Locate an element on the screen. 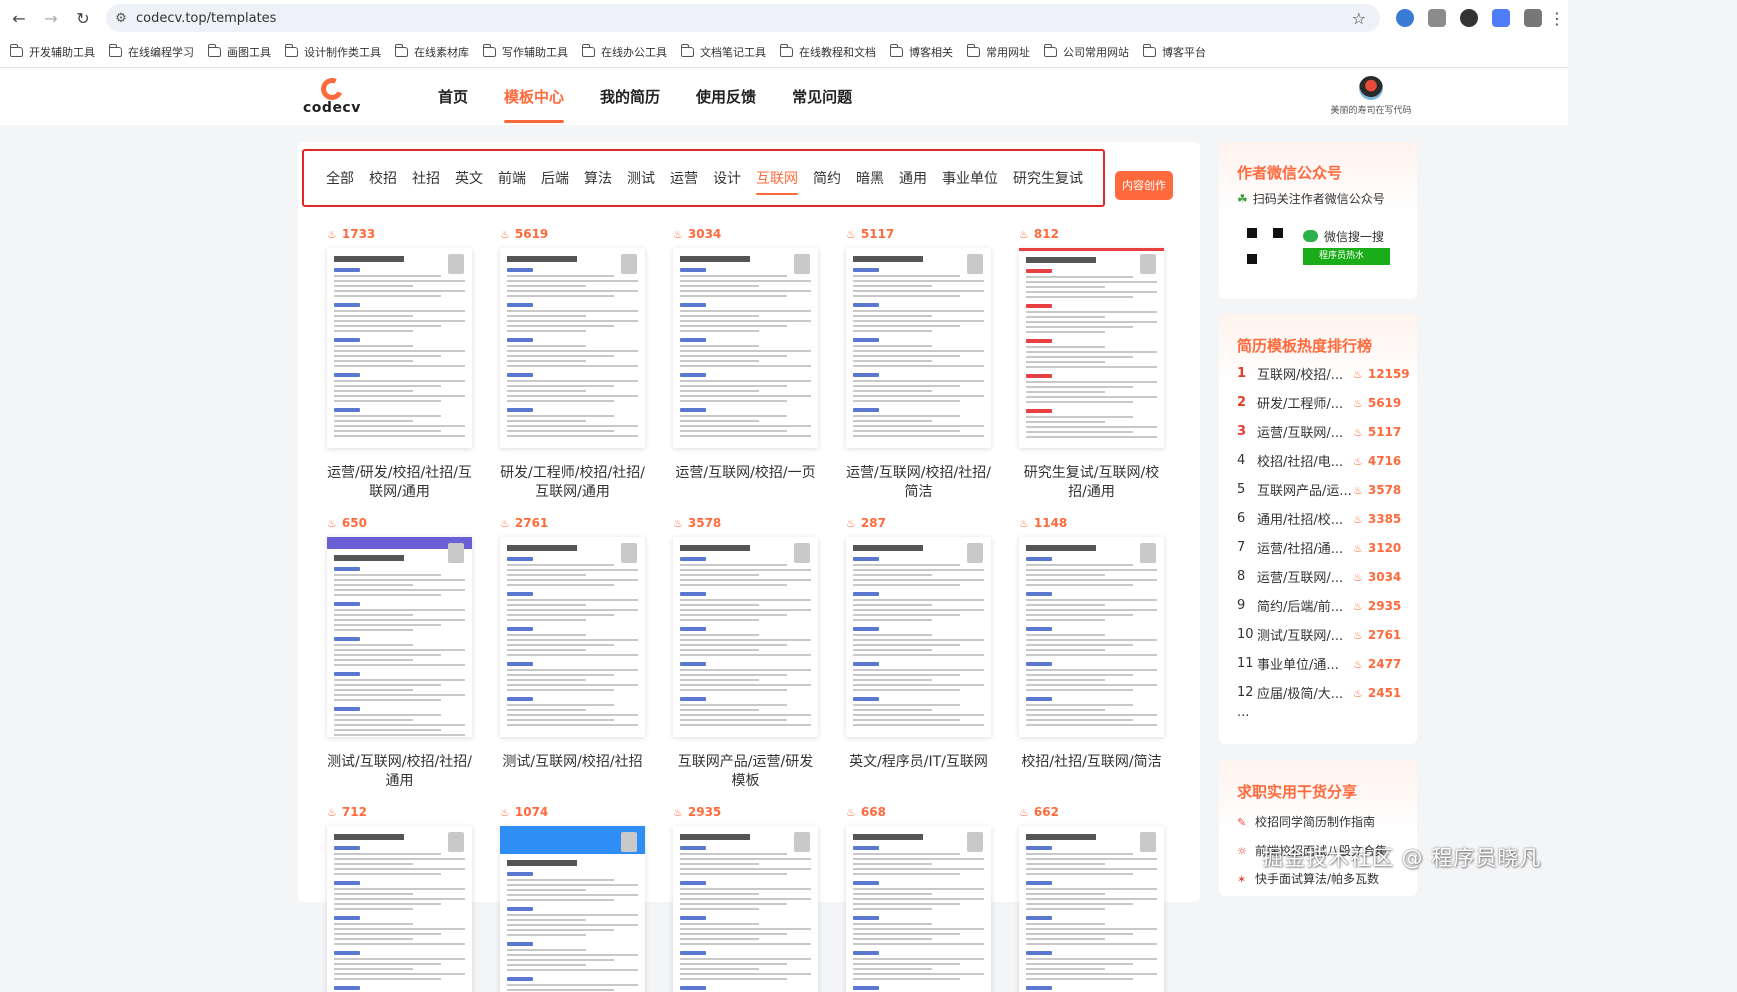  template-card: ♨ 1074 is located at coordinates (572, 898).